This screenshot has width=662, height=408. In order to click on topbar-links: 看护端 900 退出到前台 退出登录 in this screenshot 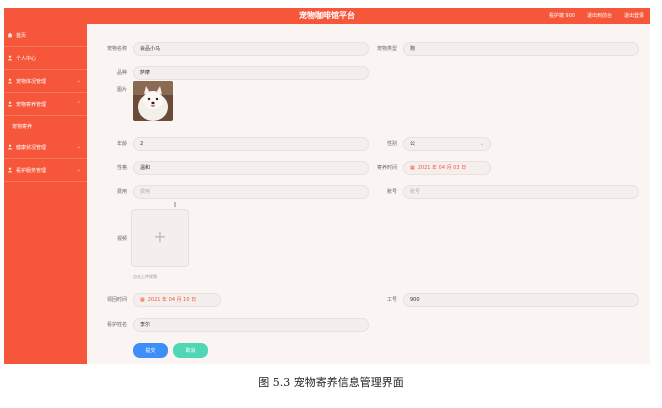, I will do `click(596, 16)`.